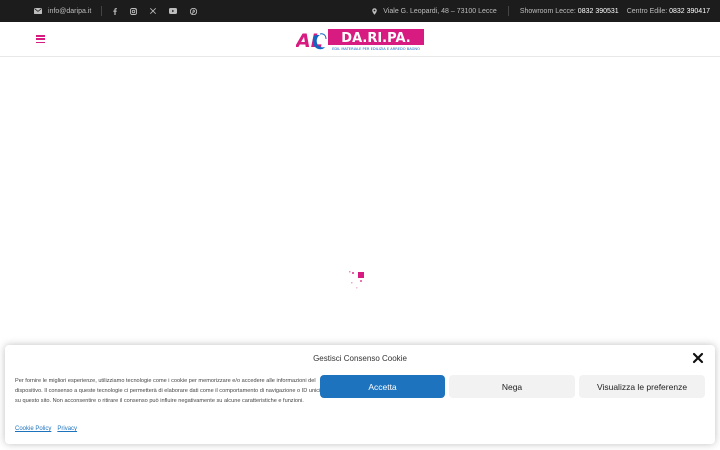 The image size is (720, 450). What do you see at coordinates (698, 358) in the screenshot?
I see `close-icon` at bounding box center [698, 358].